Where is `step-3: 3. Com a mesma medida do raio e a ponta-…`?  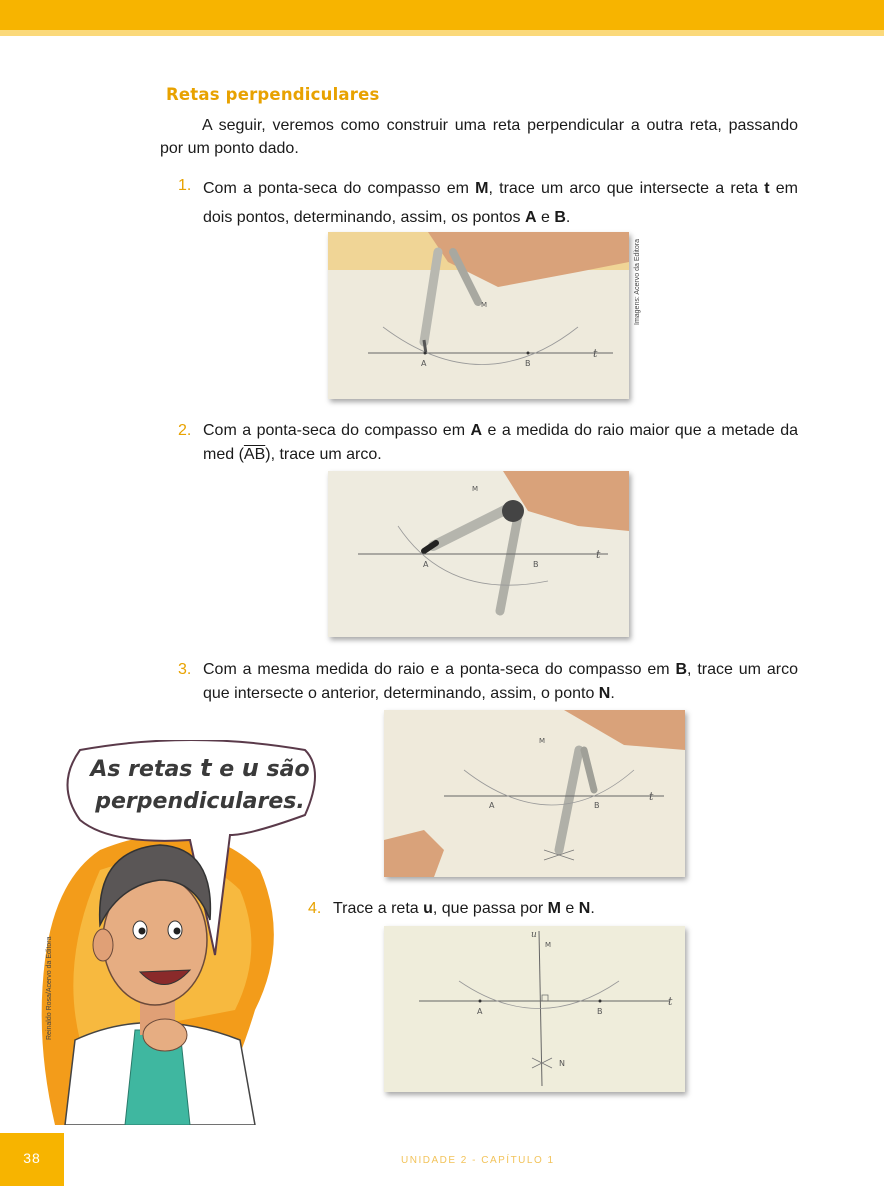
step-3: 3. Com a mesma medida do raio e a ponta-… is located at coordinates (488, 682).